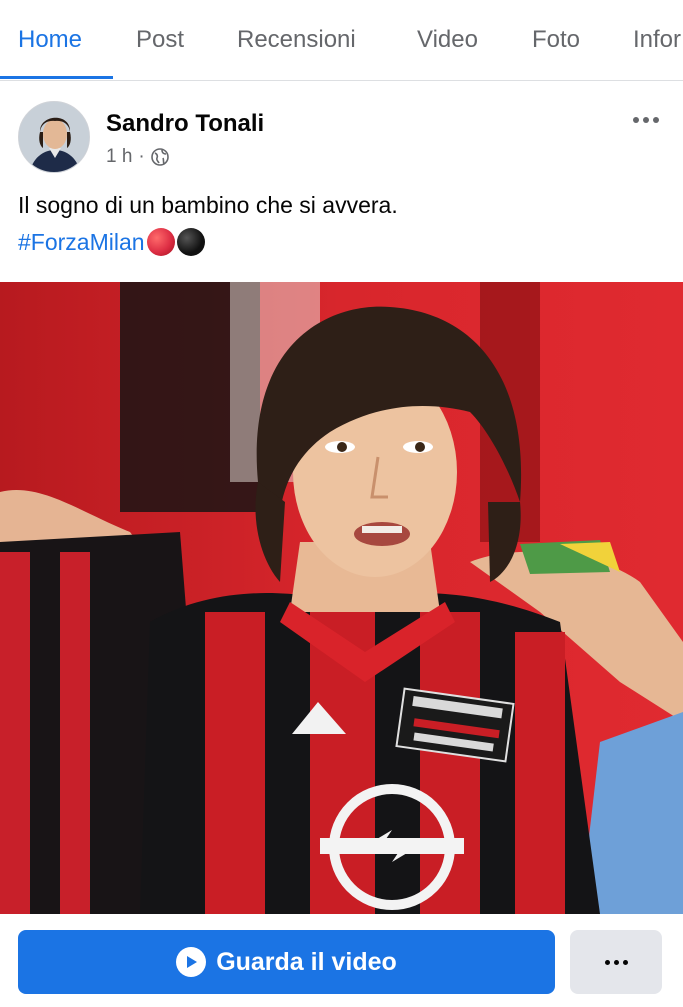  Describe the element at coordinates (306, 961) in the screenshot. I see `watch-video-label: Guarda il video` at that location.